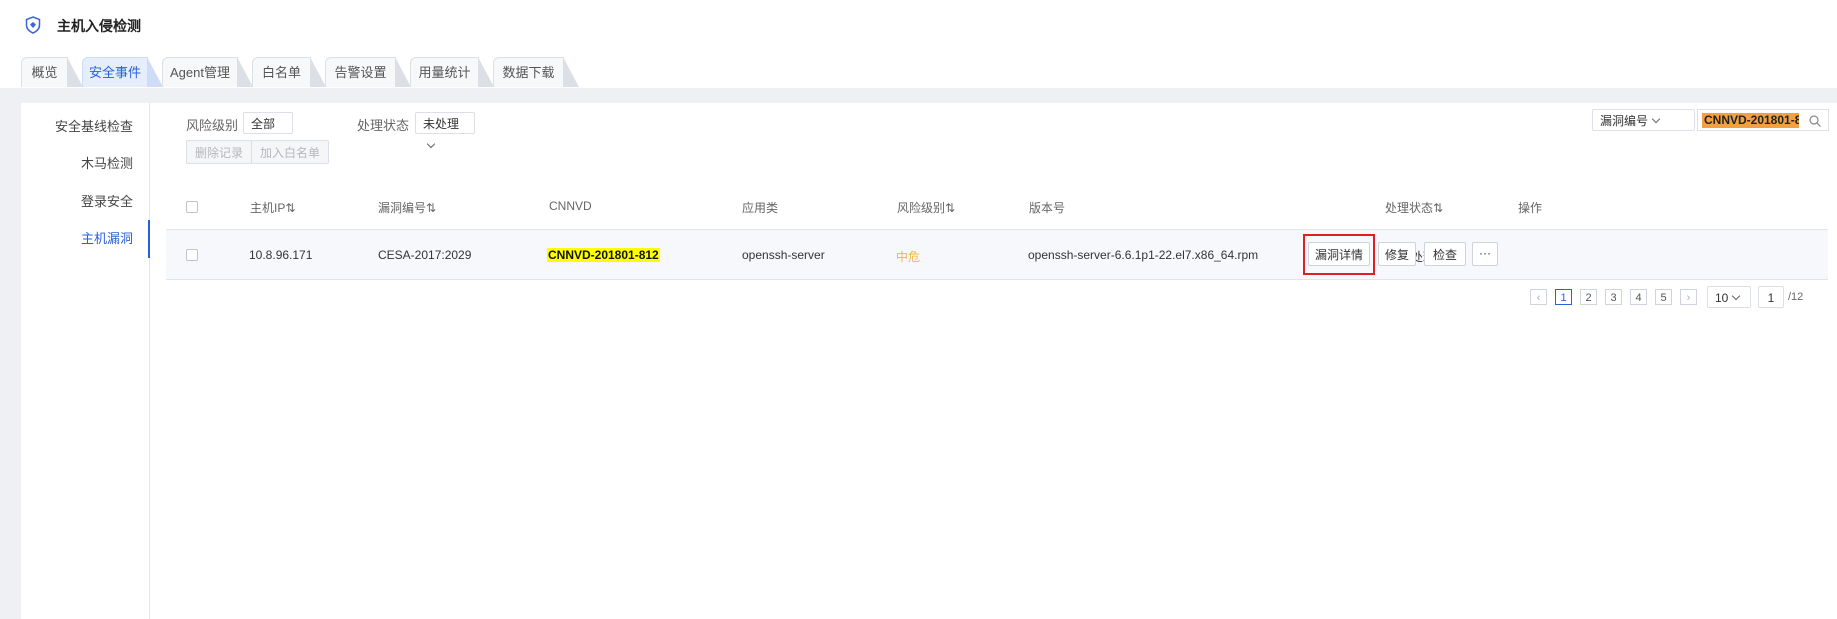 This screenshot has width=1837, height=619. I want to click on sidebar-item-baseline-check: 安全基线检查, so click(94, 125).